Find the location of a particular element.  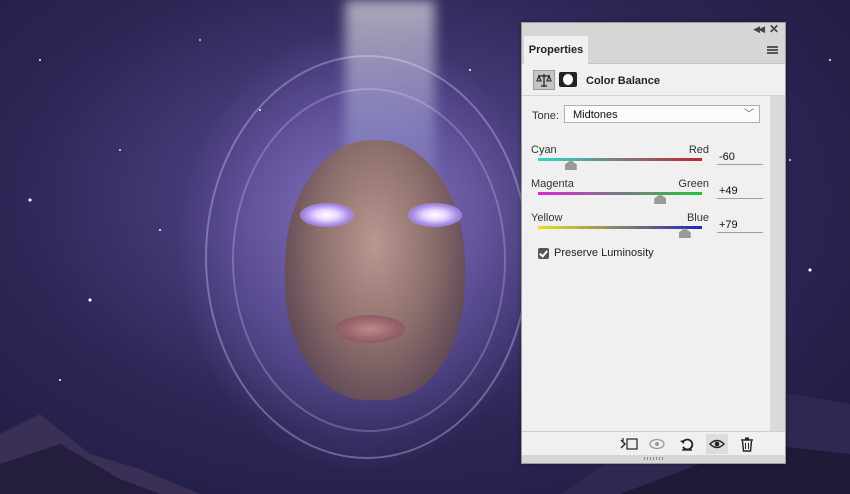

clip-to-layer-button is located at coordinates (629, 444).